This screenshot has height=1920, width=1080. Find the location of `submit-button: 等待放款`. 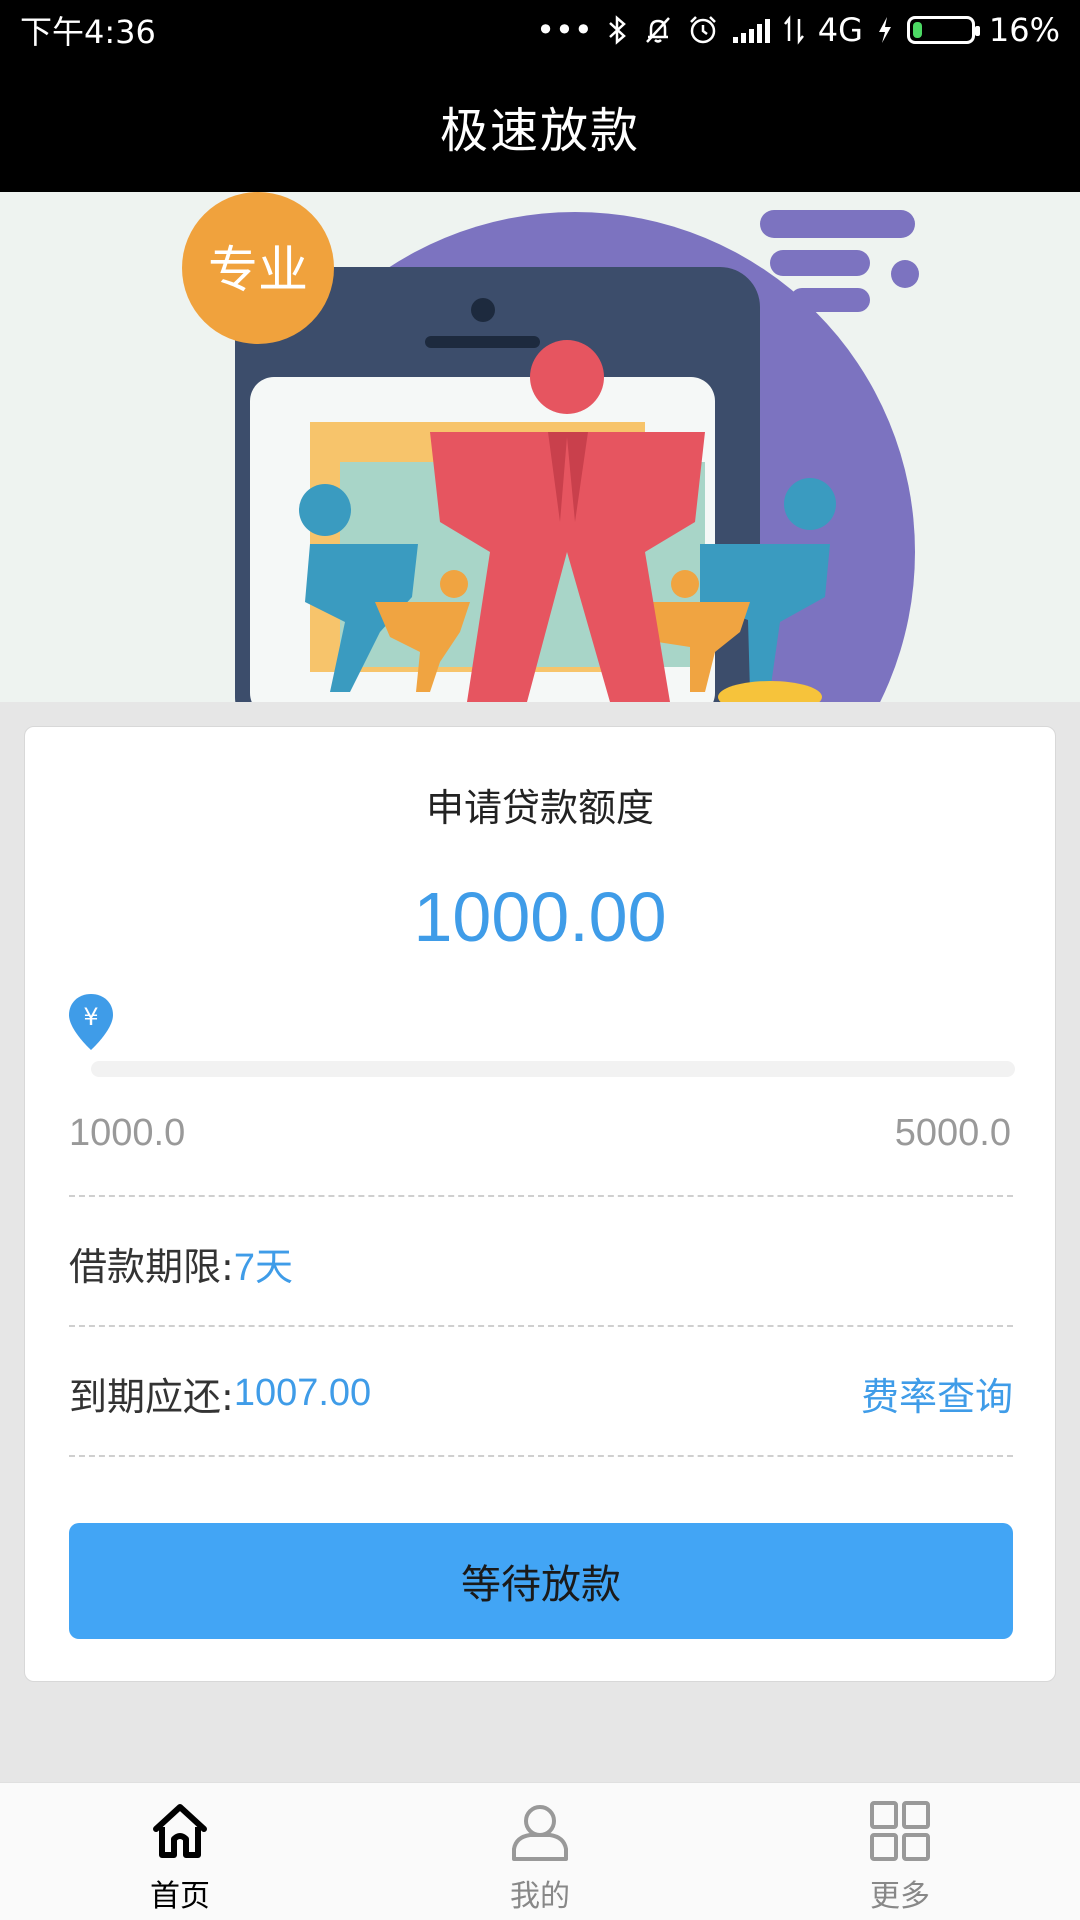

submit-button: 等待放款 is located at coordinates (541, 1581).